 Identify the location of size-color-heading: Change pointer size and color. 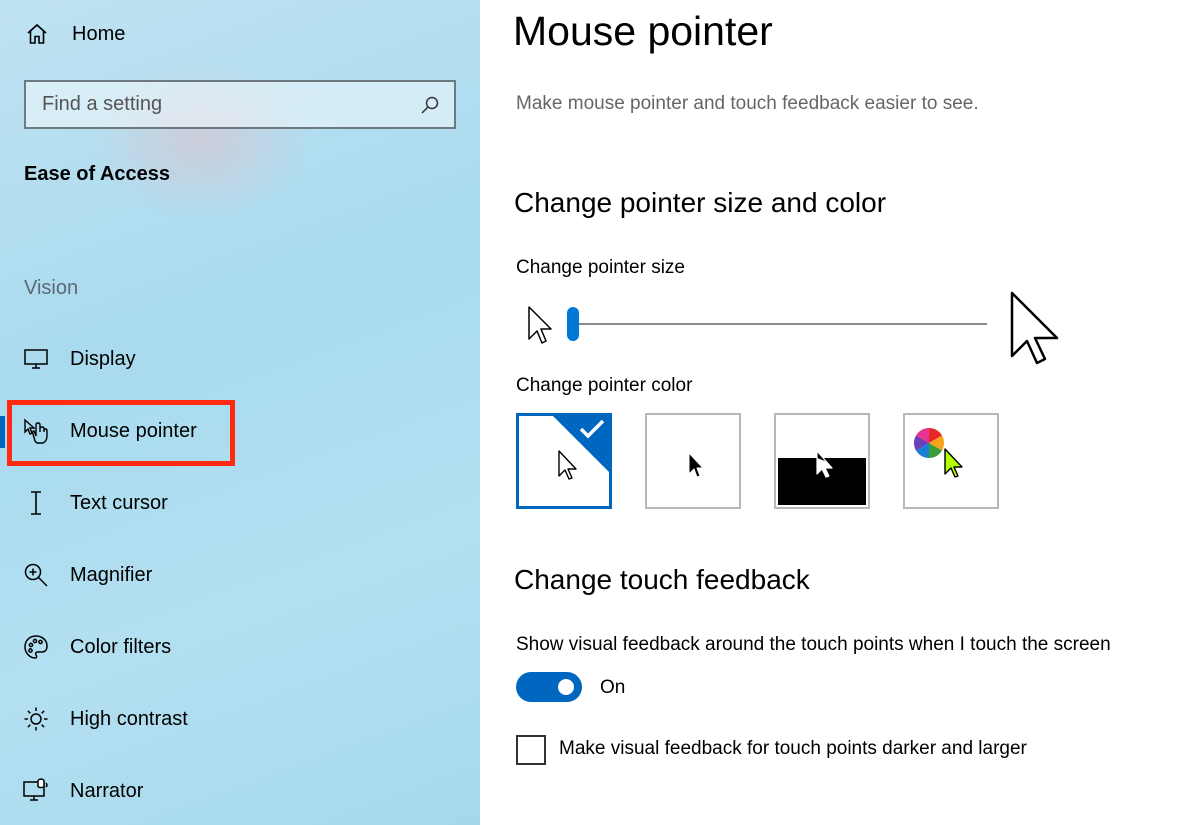
(700, 202).